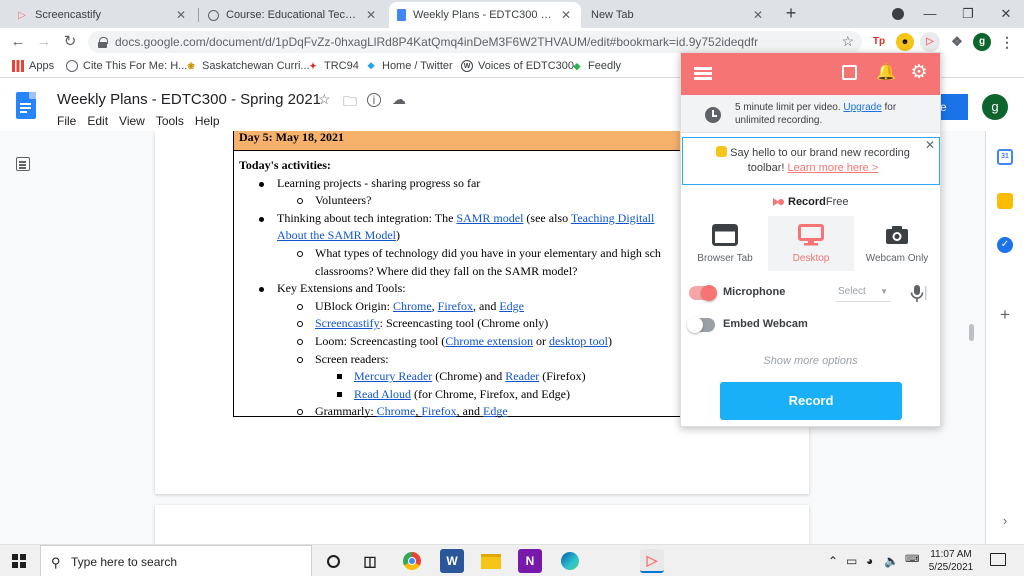  What do you see at coordinates (847, 41) in the screenshot?
I see `bookmark-star-icon: ☆` at bounding box center [847, 41].